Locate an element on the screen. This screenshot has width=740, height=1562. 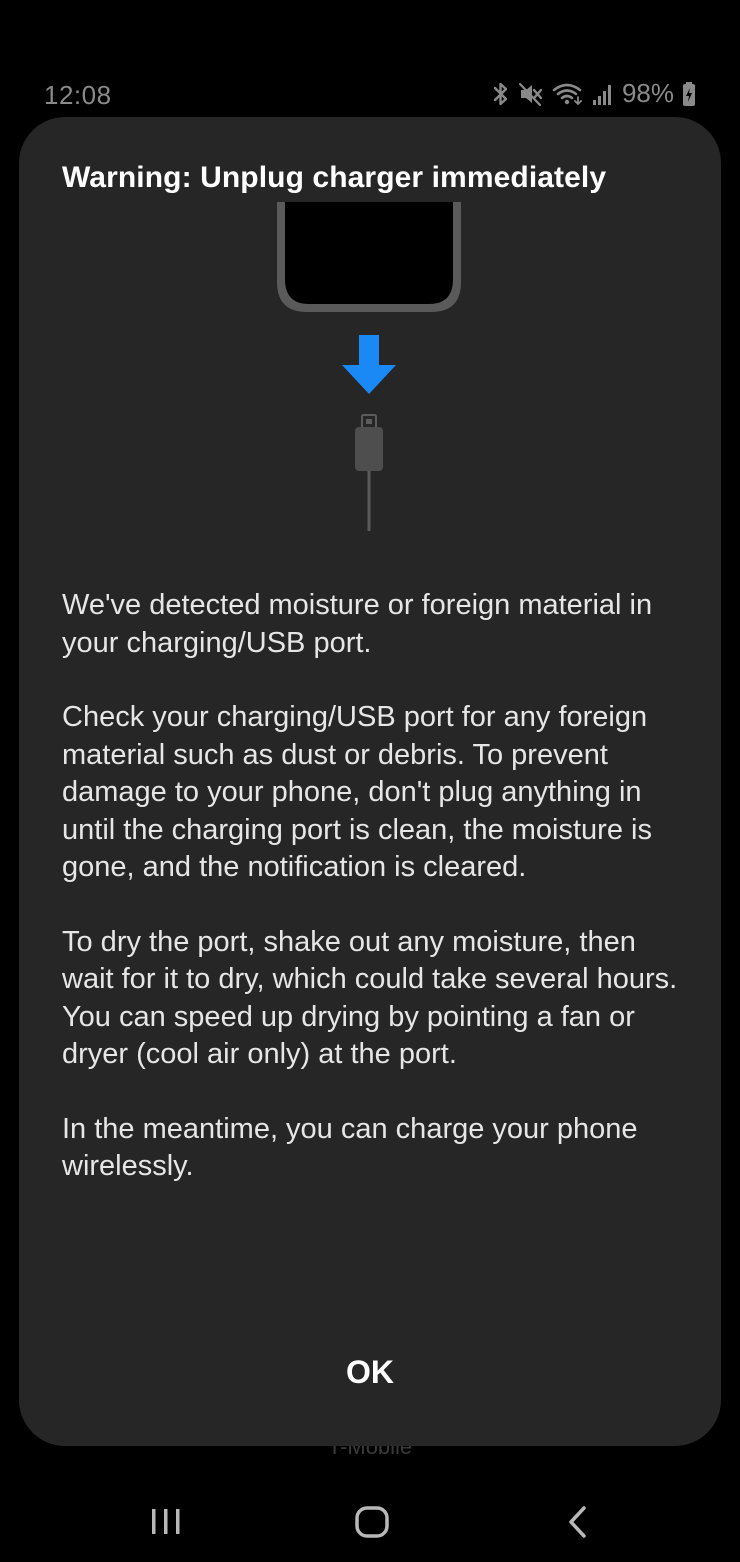
back-button is located at coordinates (578, 1522).